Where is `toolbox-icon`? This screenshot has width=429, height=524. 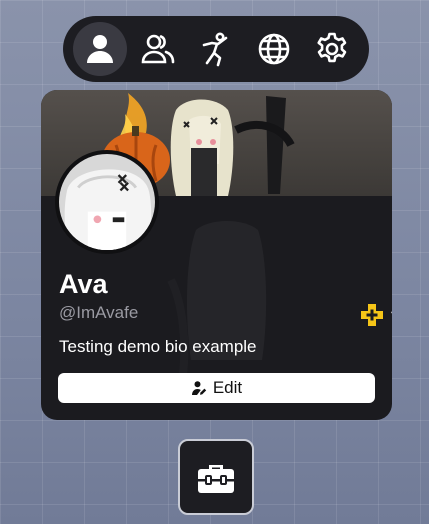 toolbox-icon is located at coordinates (216, 479).